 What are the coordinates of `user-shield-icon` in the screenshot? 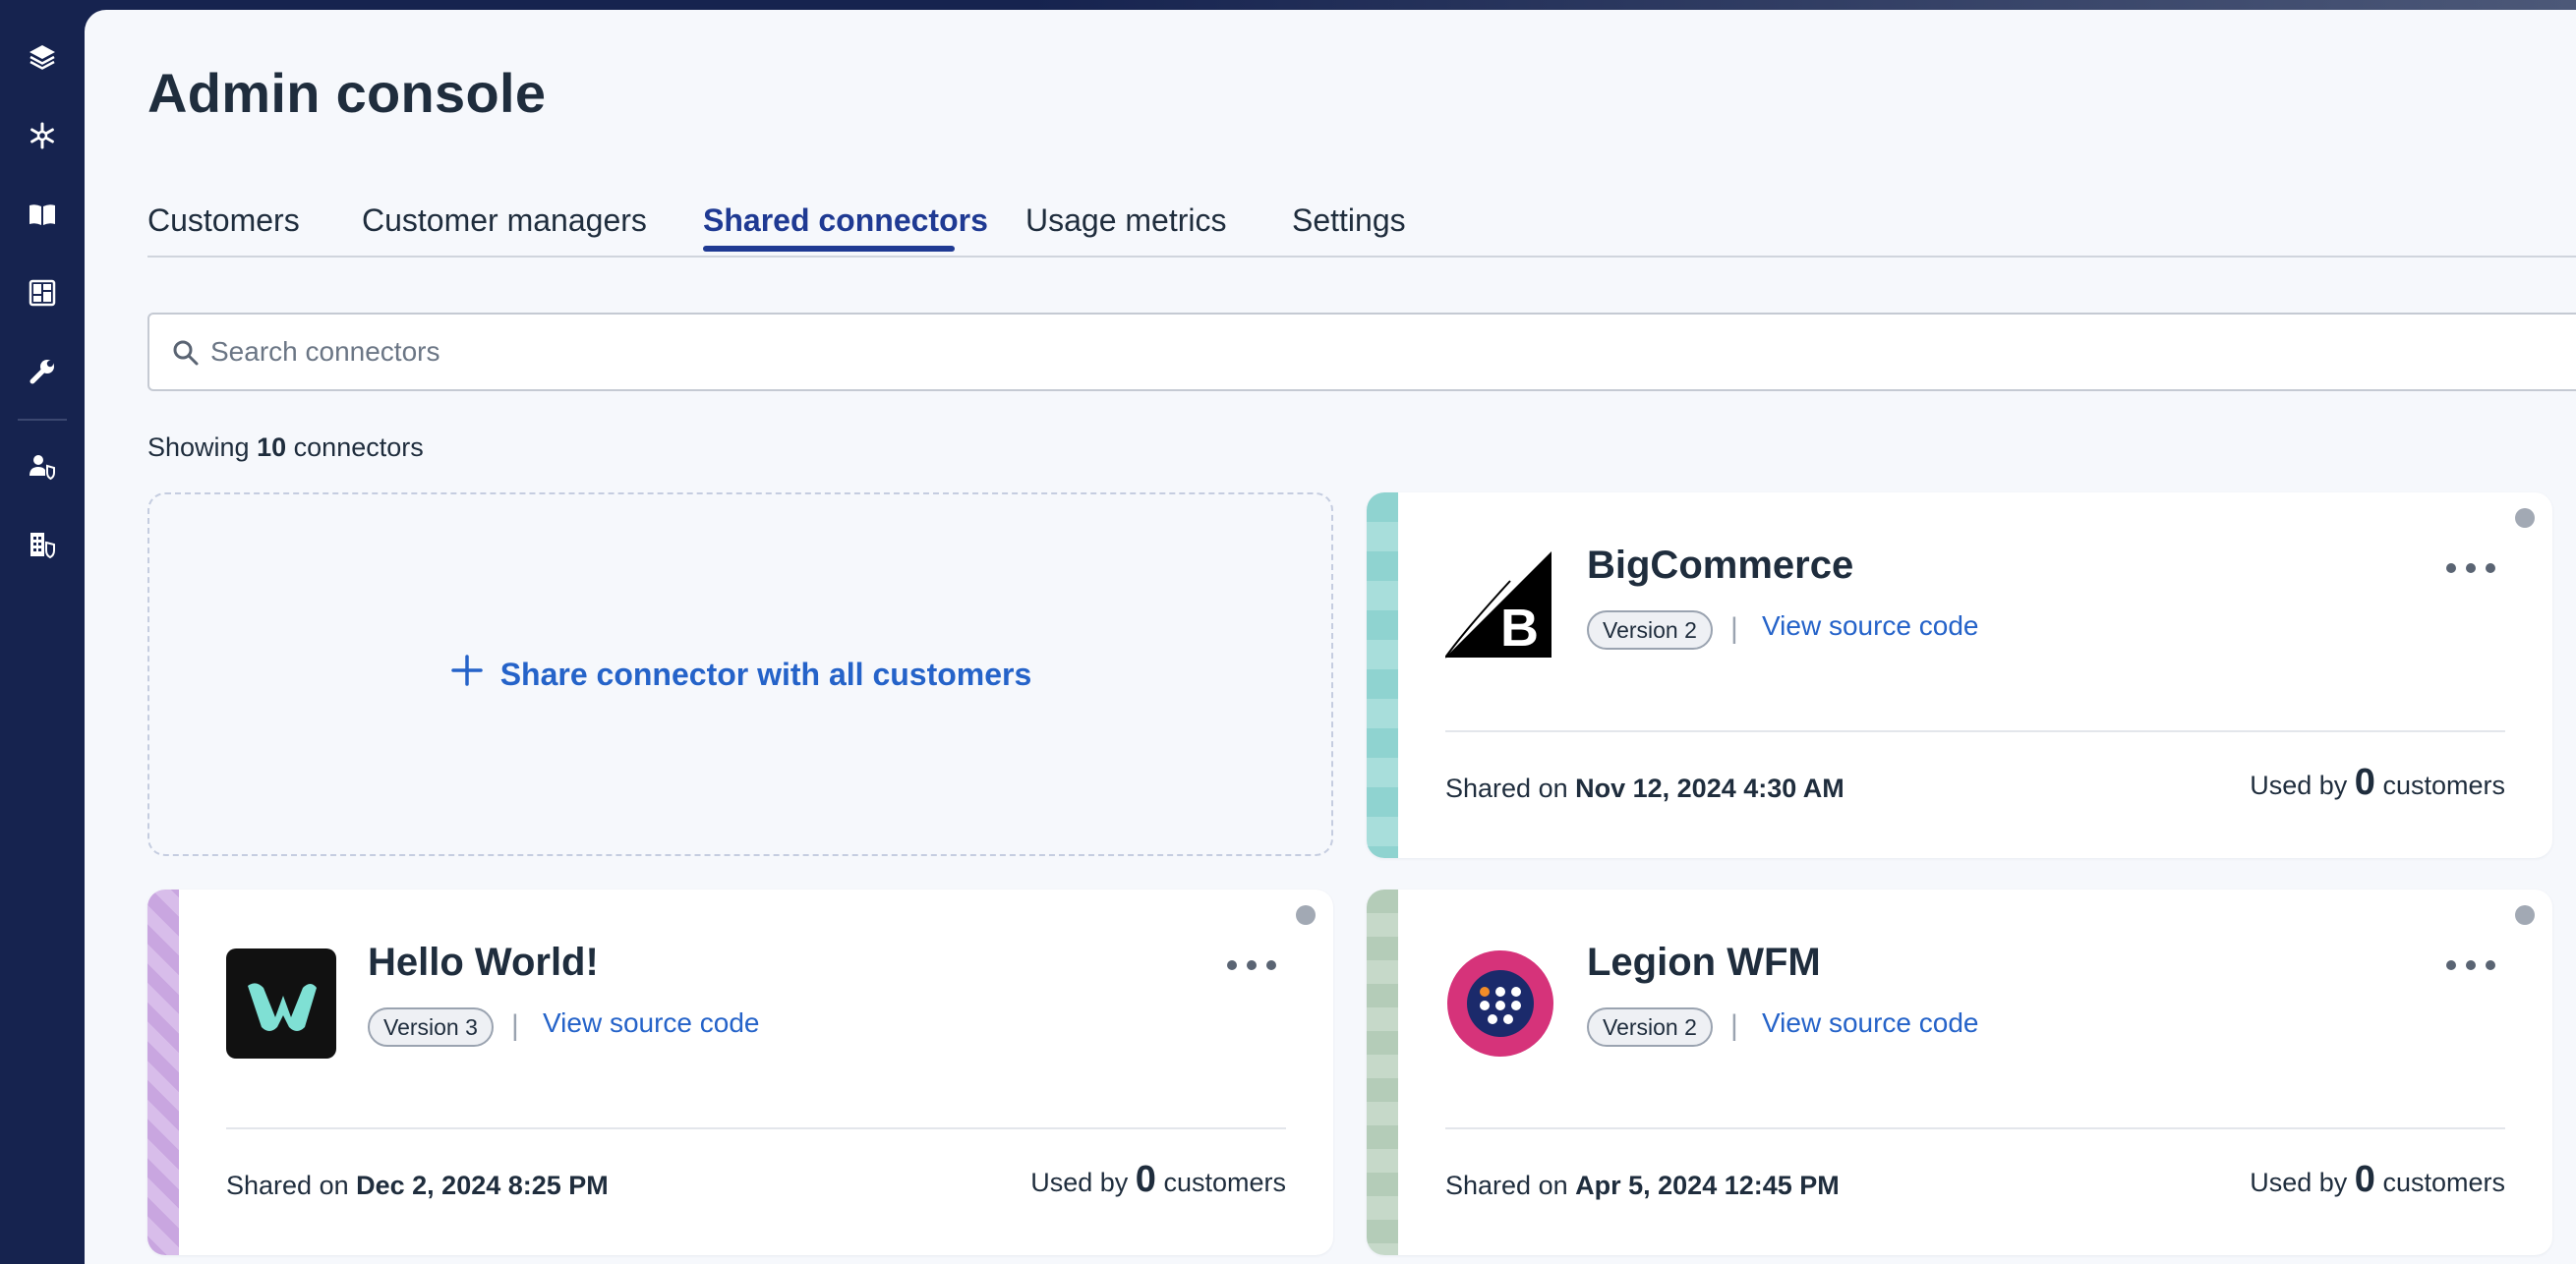 It's located at (42, 466).